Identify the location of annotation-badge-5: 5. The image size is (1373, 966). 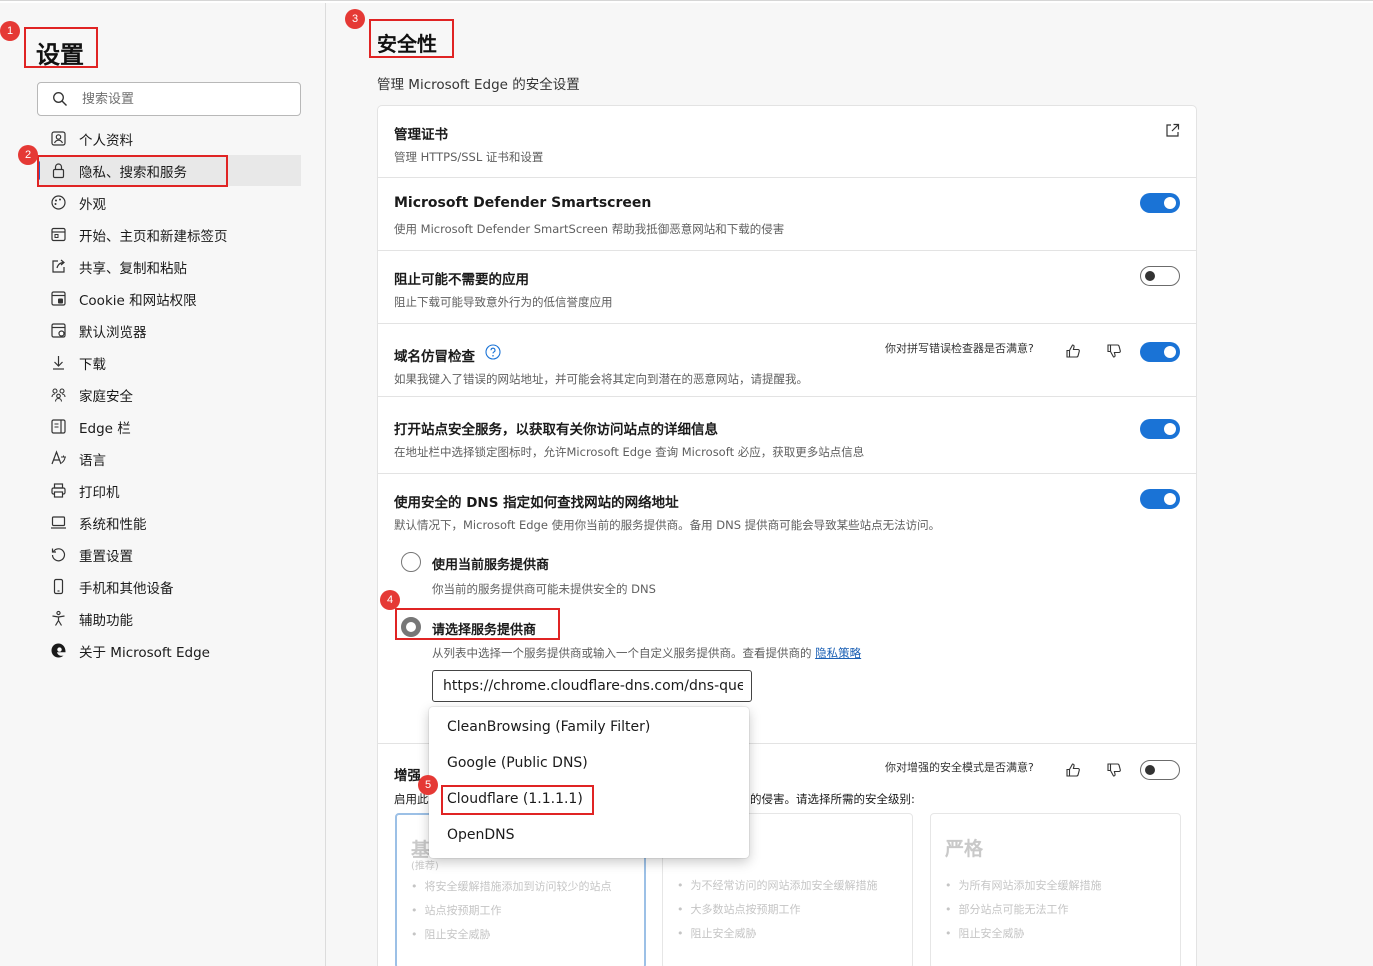
(428, 785).